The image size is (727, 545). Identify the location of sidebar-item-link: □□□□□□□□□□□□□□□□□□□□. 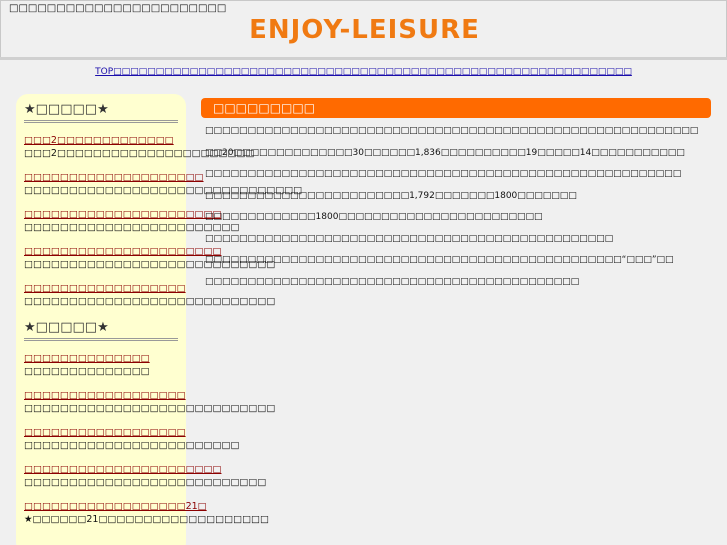
(114, 178).